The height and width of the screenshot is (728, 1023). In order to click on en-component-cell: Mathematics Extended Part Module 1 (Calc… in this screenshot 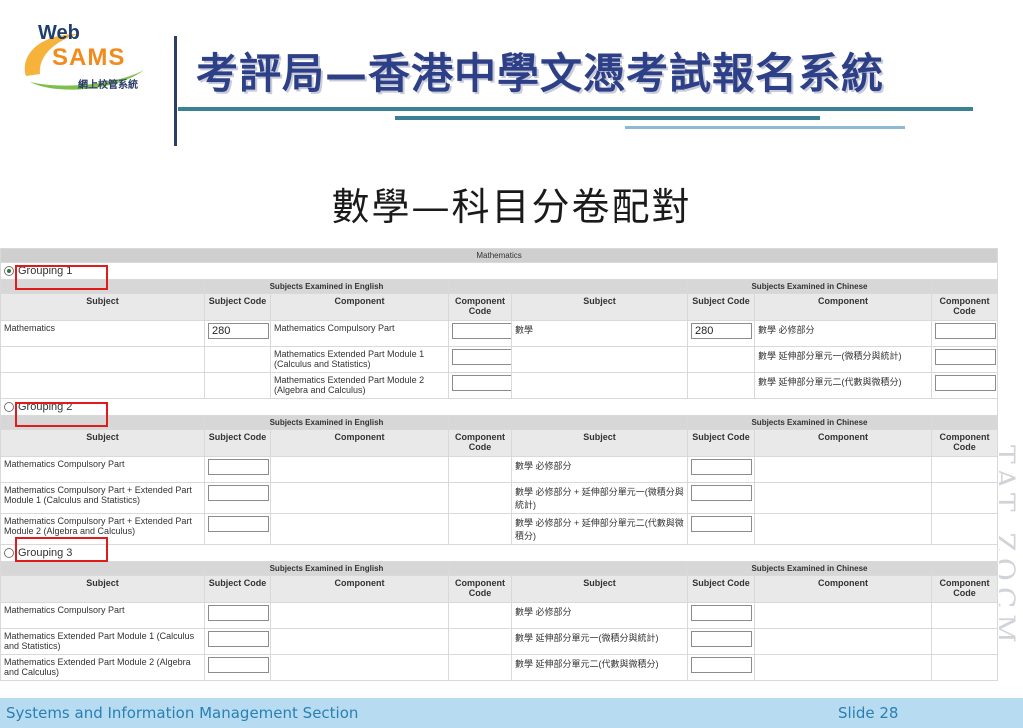, I will do `click(359, 359)`.